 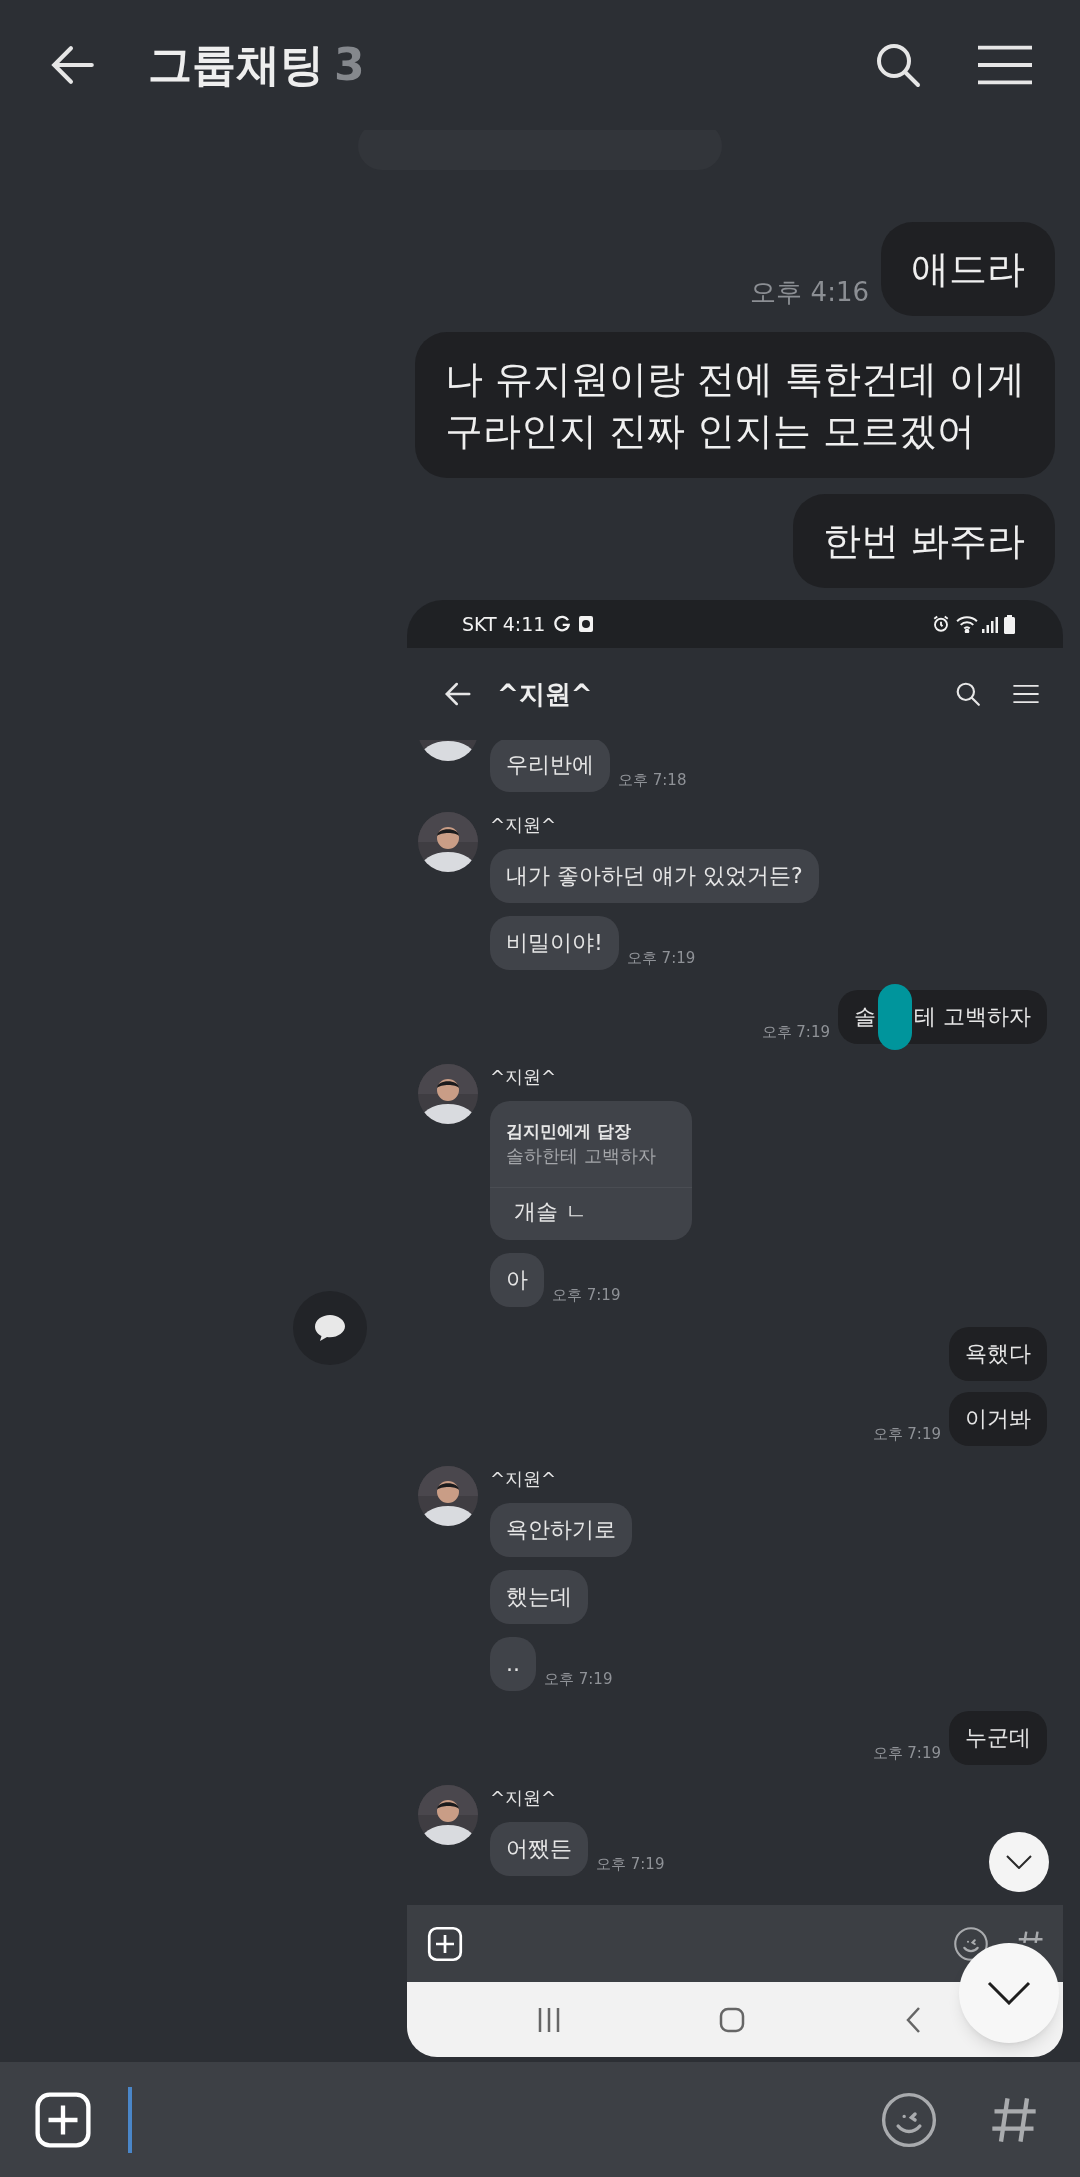 I want to click on message-bubble: 이거봐, so click(x=998, y=1419).